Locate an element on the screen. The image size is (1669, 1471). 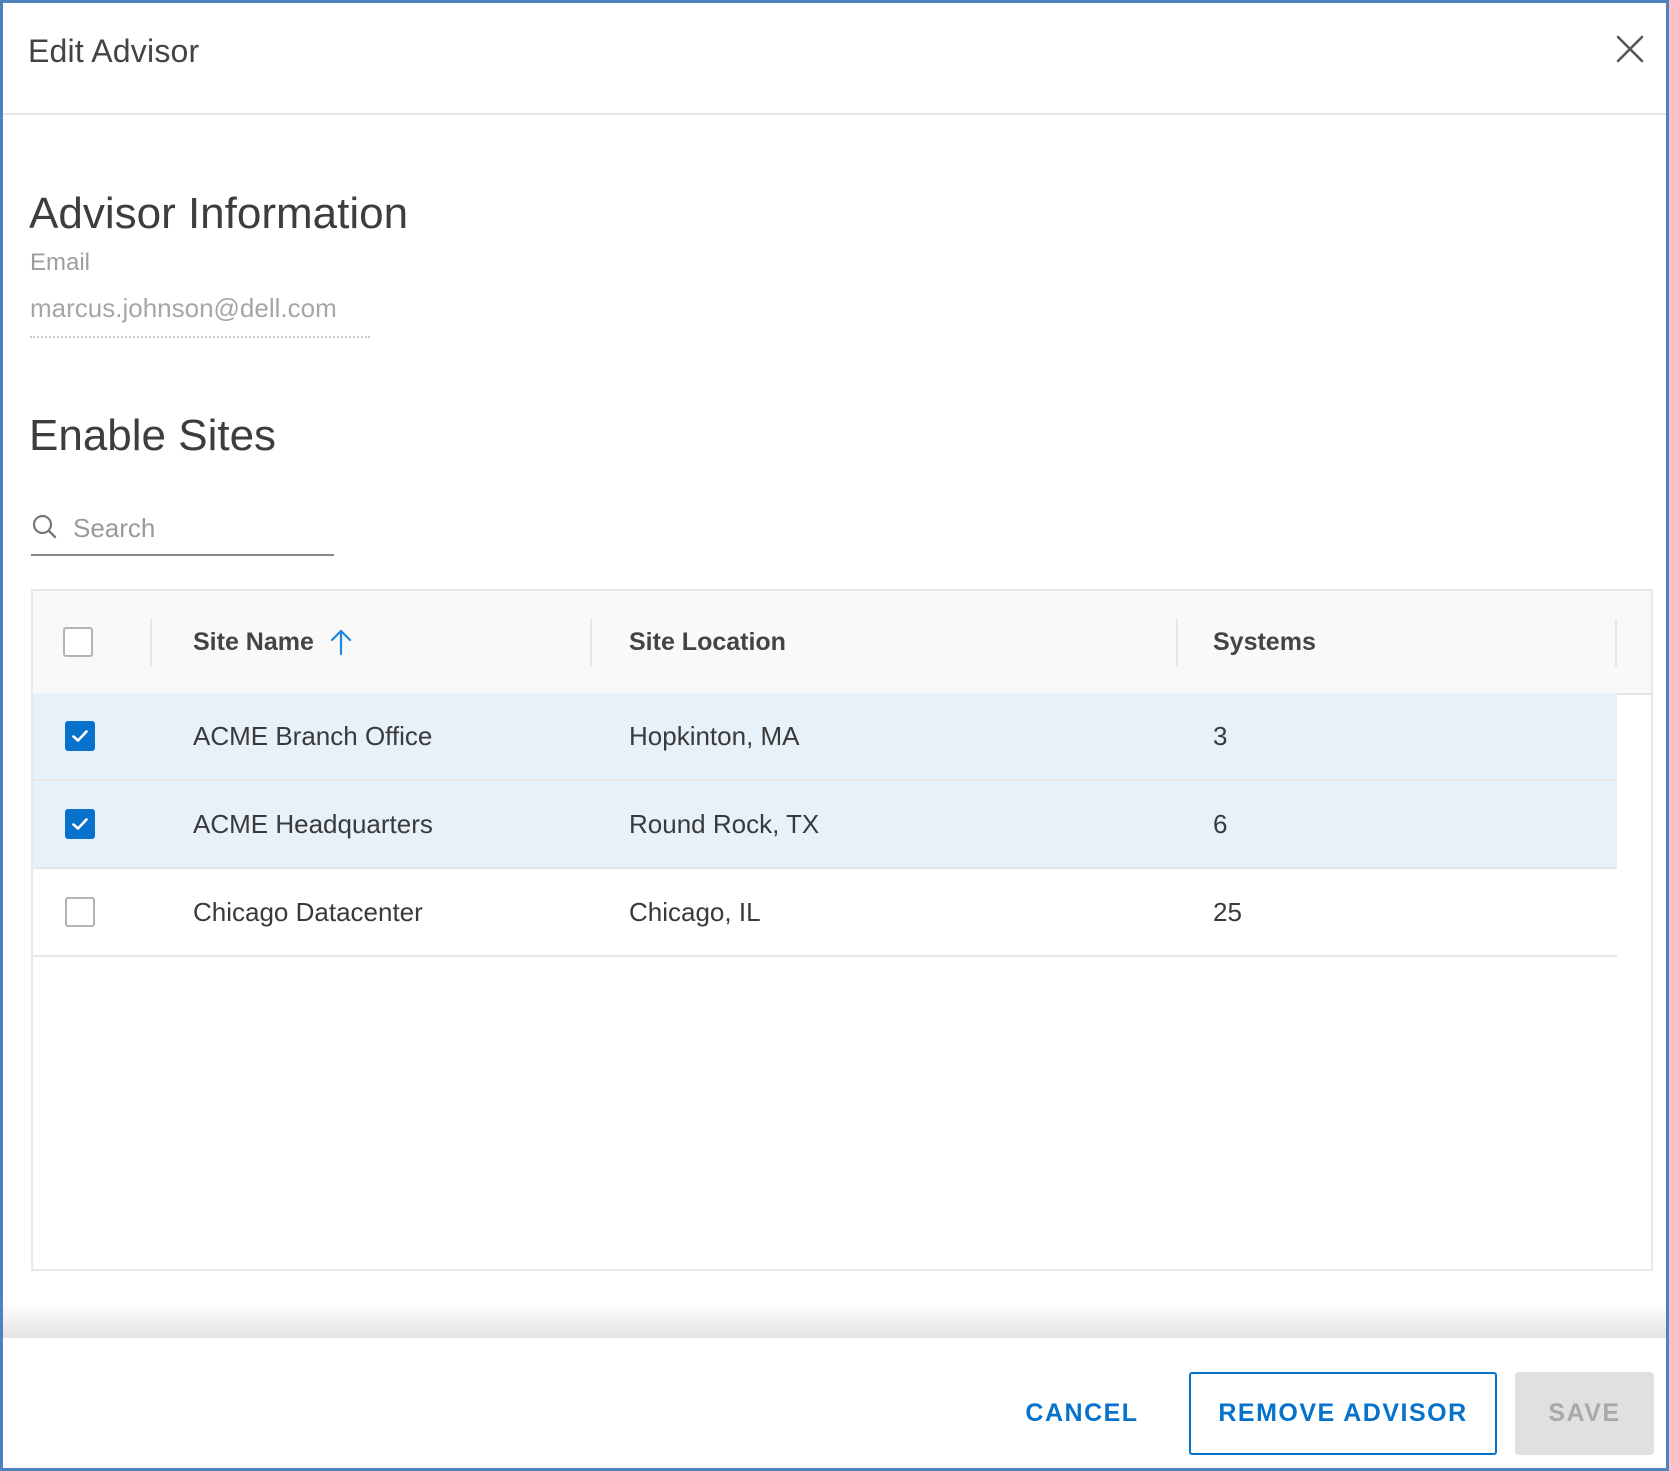
column-header-systems: Systems is located at coordinates (1264, 642).